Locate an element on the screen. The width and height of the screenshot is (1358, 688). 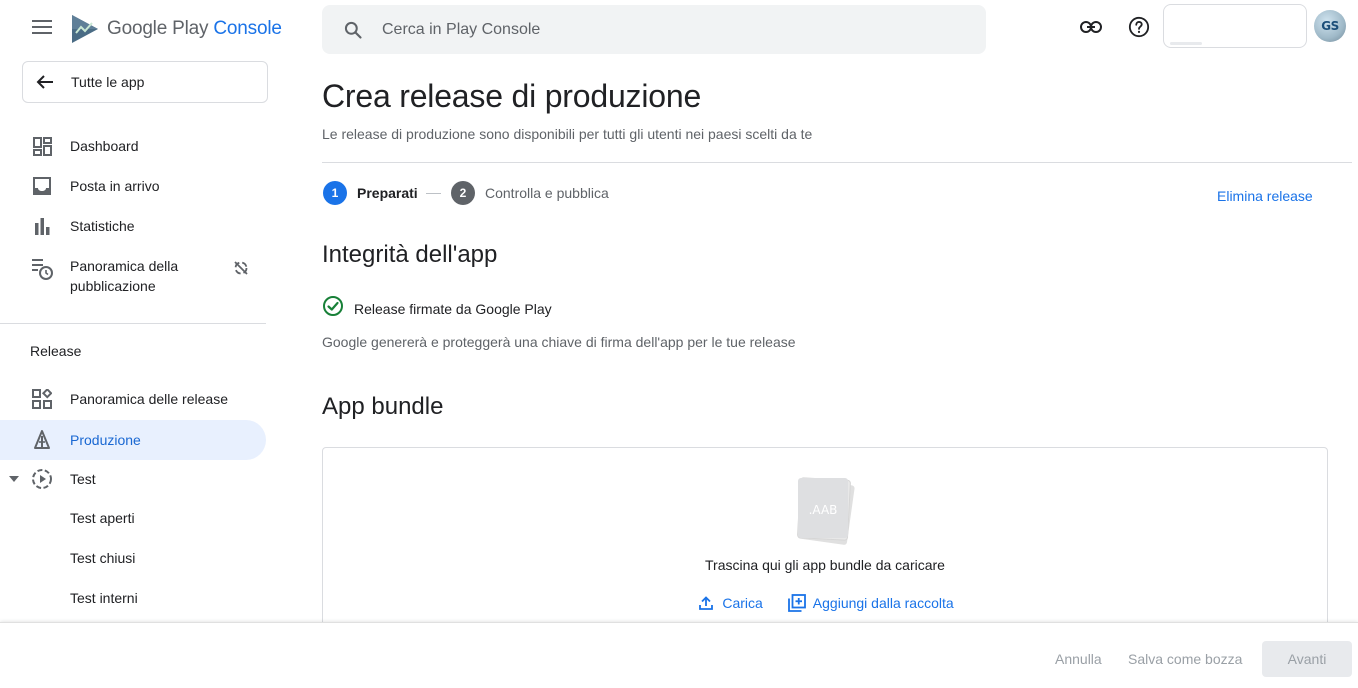
dropzone-text: Trascina qui gli app bundle da caricare is located at coordinates (825, 565).